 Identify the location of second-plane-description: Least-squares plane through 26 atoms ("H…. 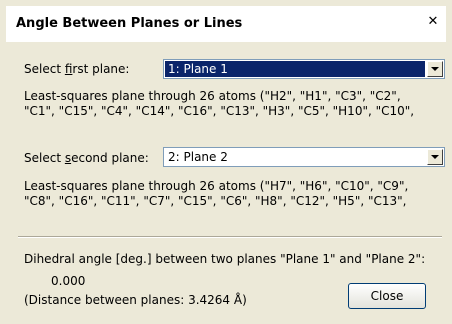
(216, 194).